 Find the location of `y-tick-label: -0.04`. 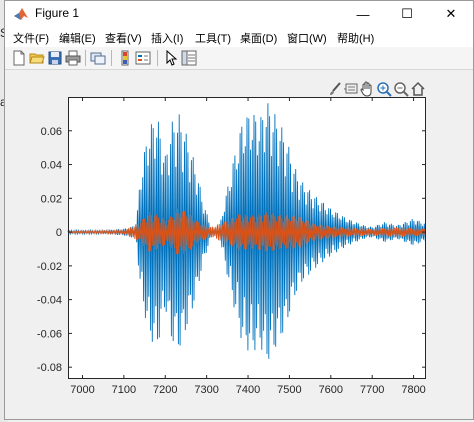

y-tick-label: -0.04 is located at coordinates (49, 301).